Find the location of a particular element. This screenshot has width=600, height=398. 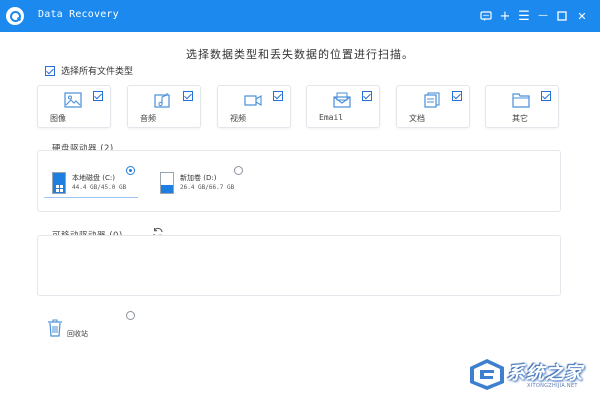

drive-d: 新加卷 (D:) 26.4 GB/66.7 GB is located at coordinates (205, 184).